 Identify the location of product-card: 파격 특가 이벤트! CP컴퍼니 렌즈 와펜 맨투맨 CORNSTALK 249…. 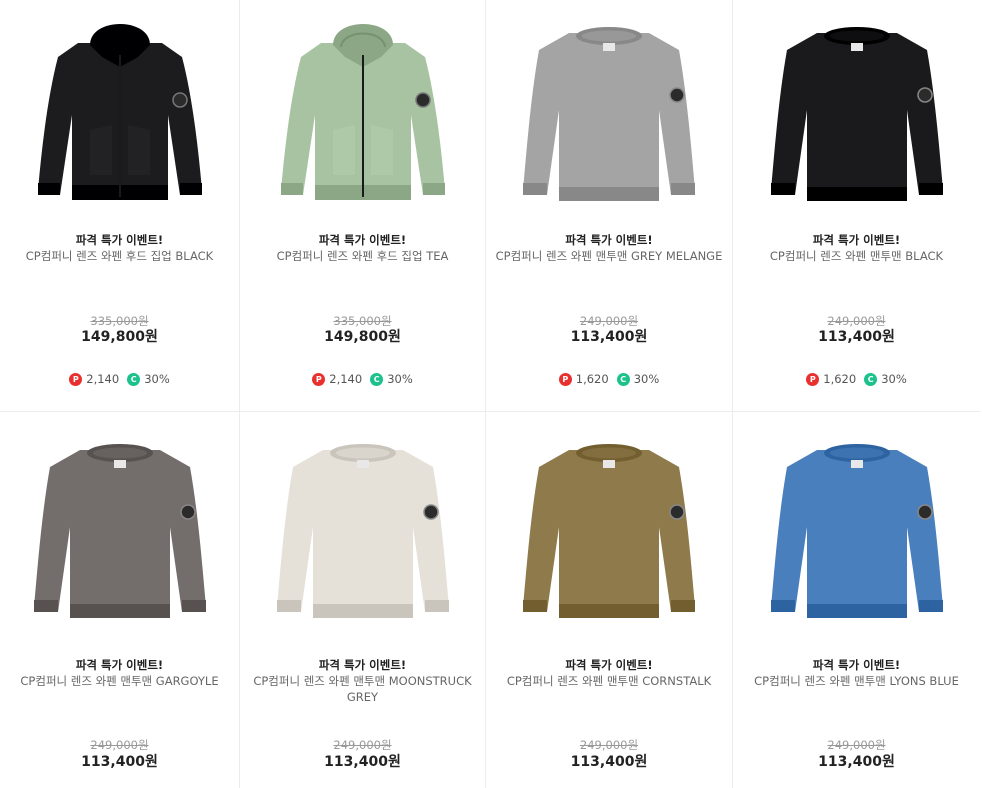
(609, 600).